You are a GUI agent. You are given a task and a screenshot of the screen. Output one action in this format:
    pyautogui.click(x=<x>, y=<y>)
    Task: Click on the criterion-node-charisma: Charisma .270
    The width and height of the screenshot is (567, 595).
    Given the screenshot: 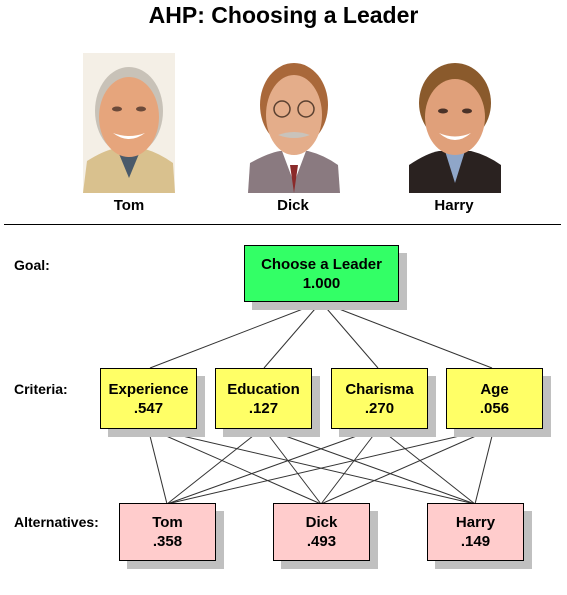 What is the action you would take?
    pyautogui.click(x=379, y=398)
    